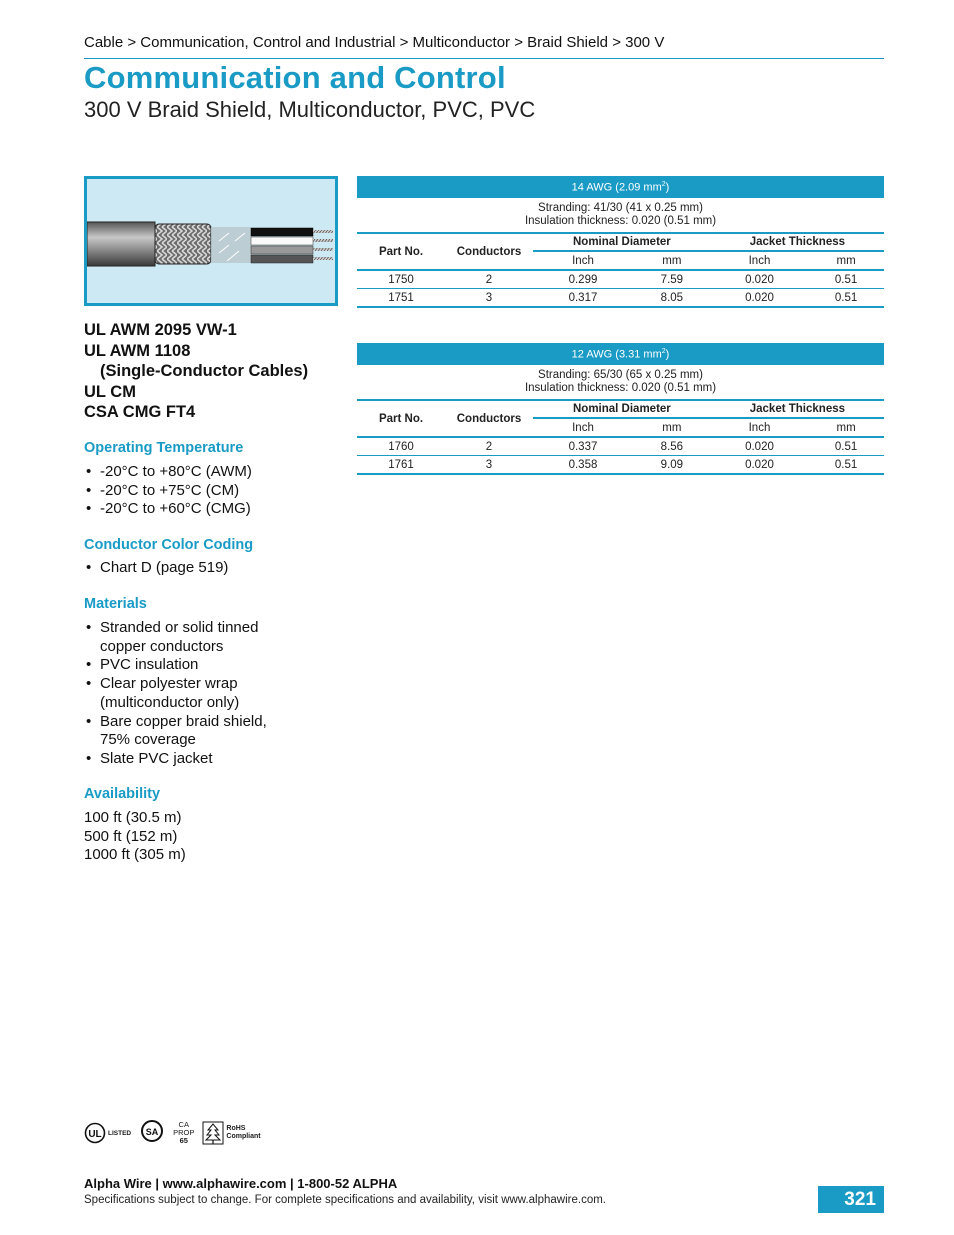 The width and height of the screenshot is (954, 1235). Describe the element at coordinates (172, 1133) in the screenshot. I see `certification-logos: UL LISTED SA CA PROP 65 RoHS Compliant` at that location.